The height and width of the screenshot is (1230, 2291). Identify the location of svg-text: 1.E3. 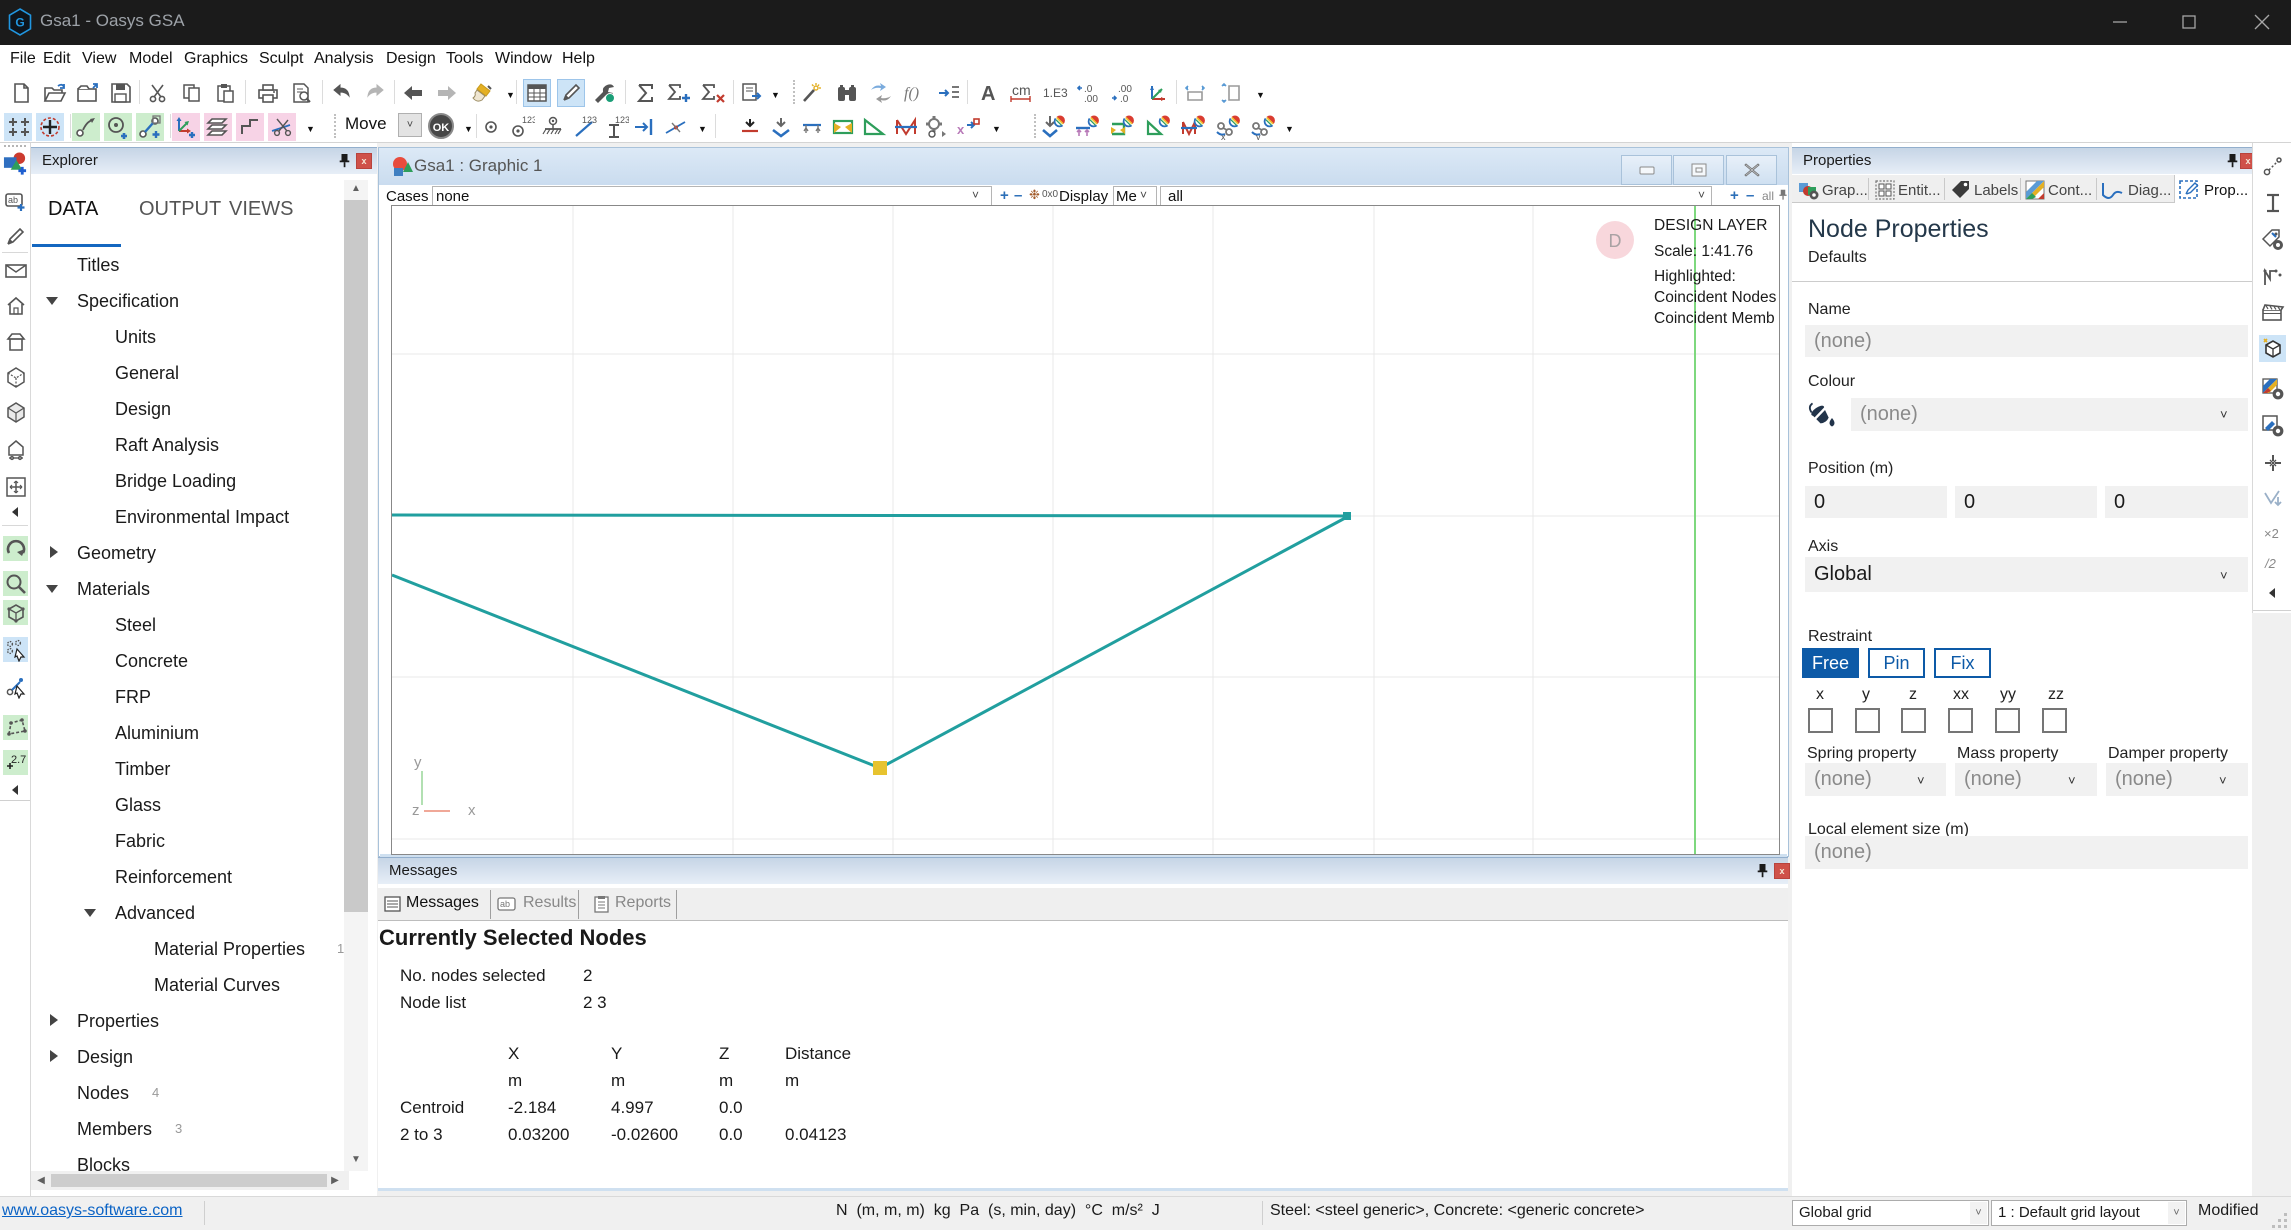
(1055, 93).